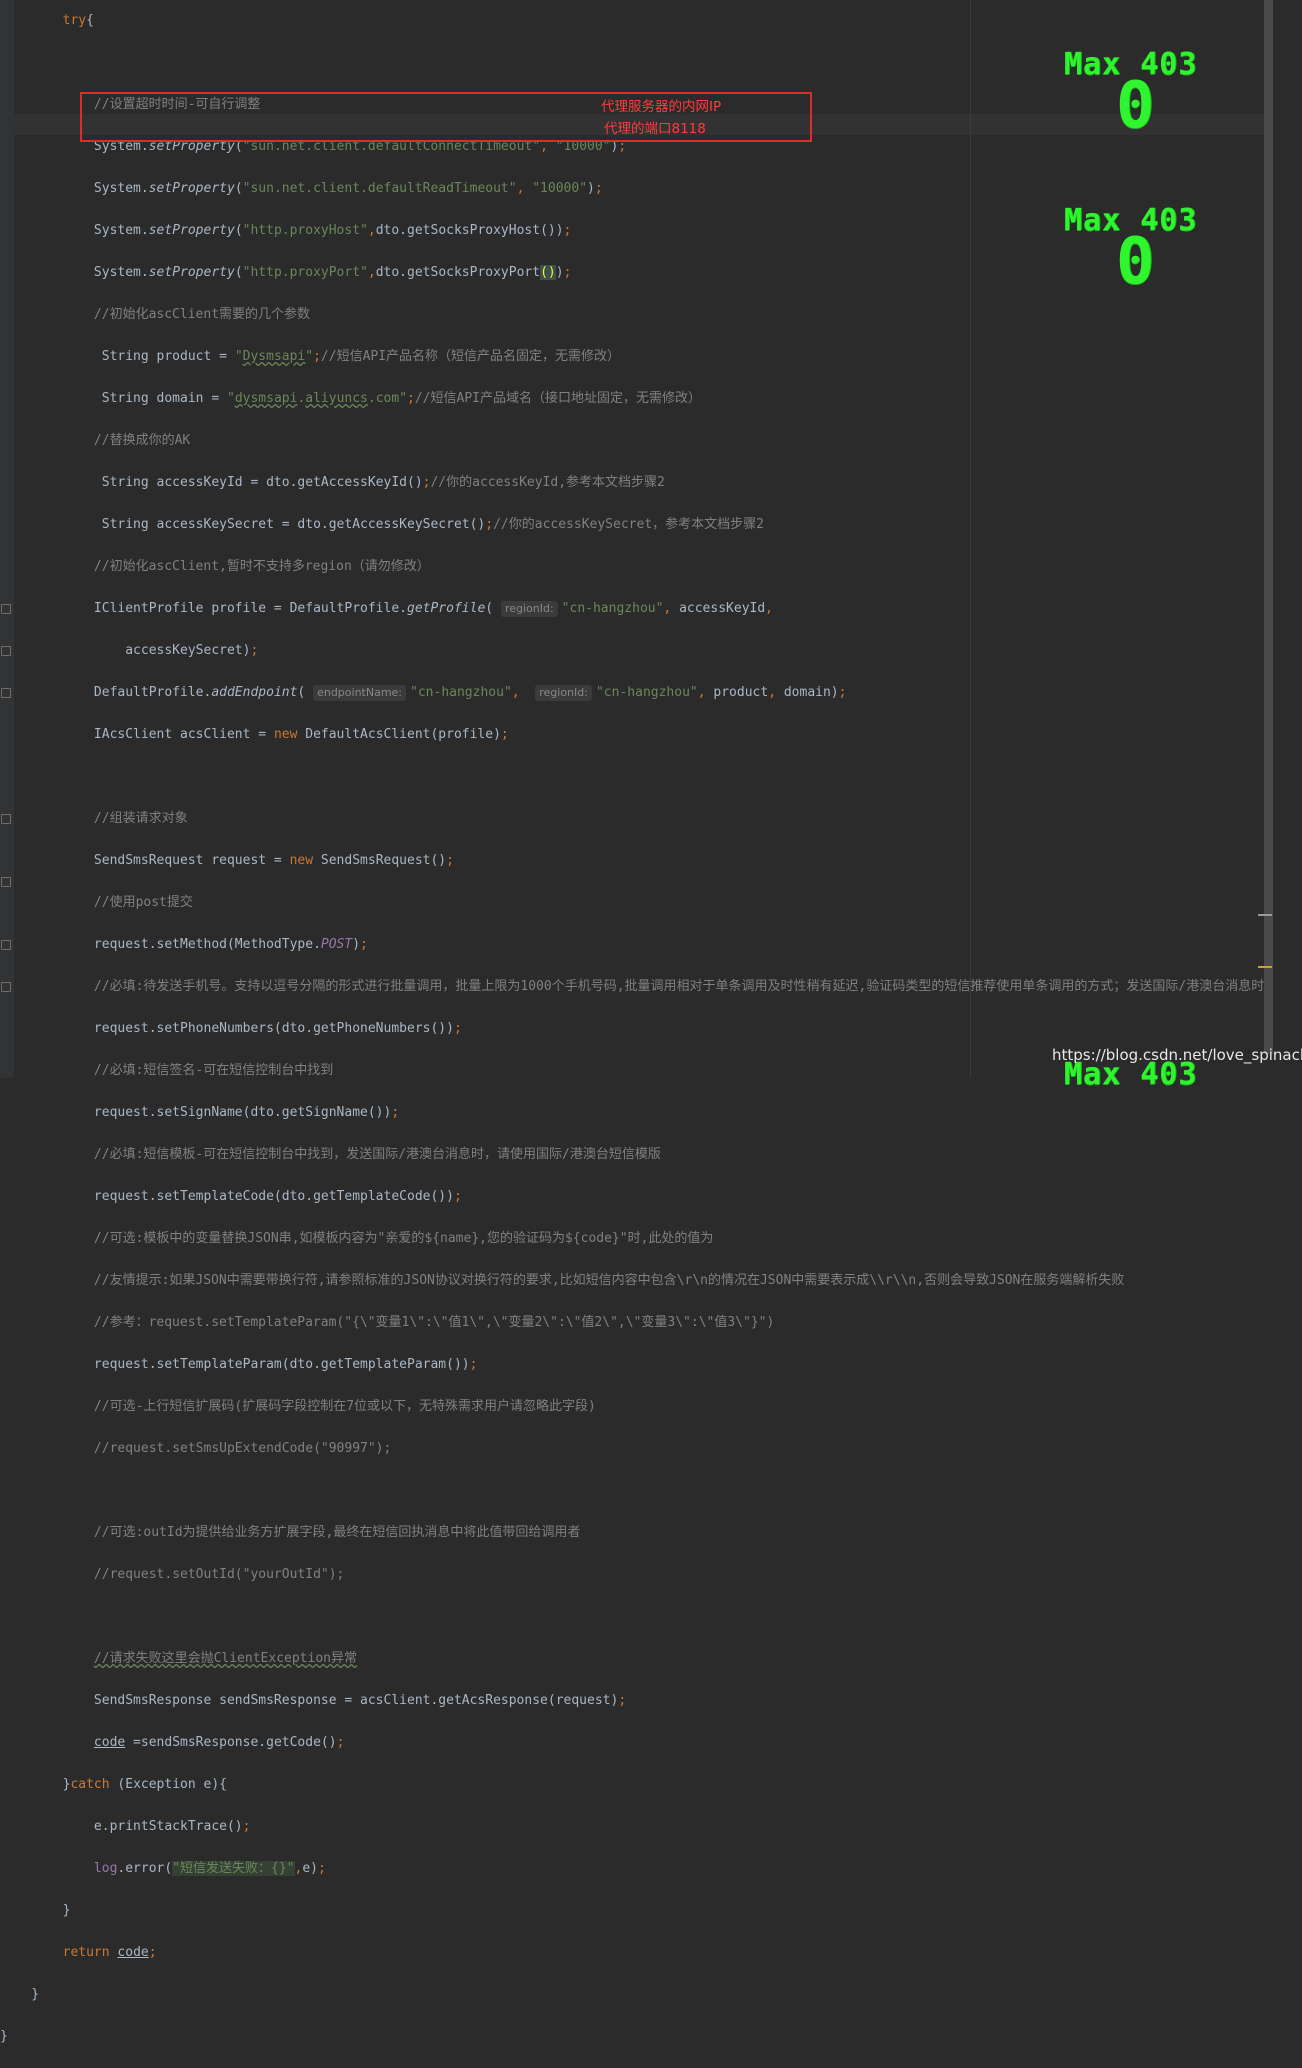  Describe the element at coordinates (202, 314) in the screenshot. I see `code-line: //初始化ascClient需要的几个参数` at that location.